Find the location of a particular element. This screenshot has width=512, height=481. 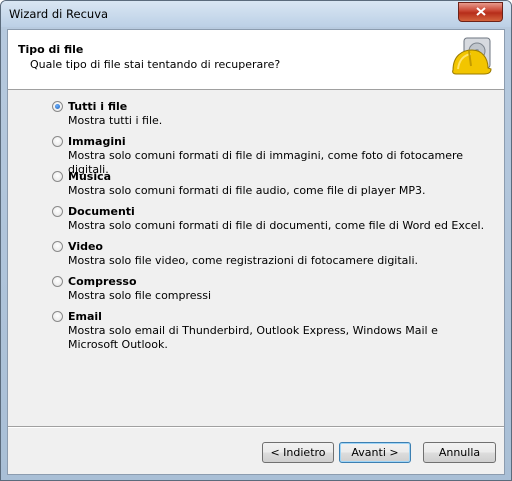

radio-music is located at coordinates (57, 176).